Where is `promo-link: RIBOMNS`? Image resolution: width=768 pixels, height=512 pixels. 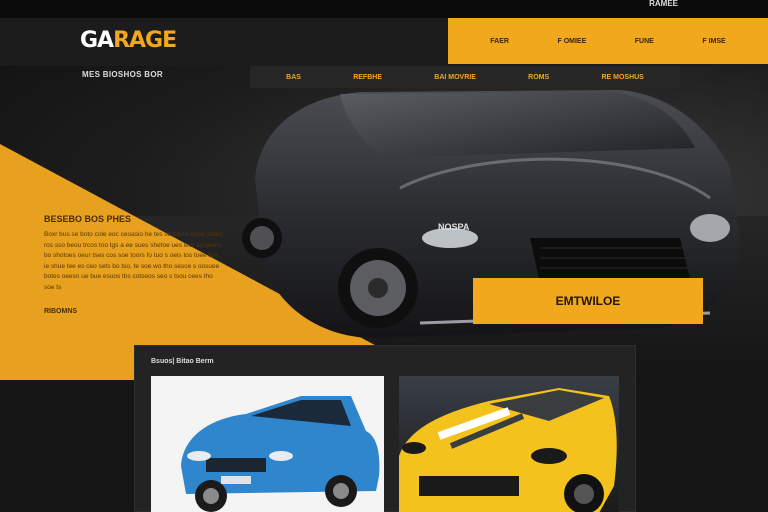 promo-link: RIBOMNS is located at coordinates (60, 311).